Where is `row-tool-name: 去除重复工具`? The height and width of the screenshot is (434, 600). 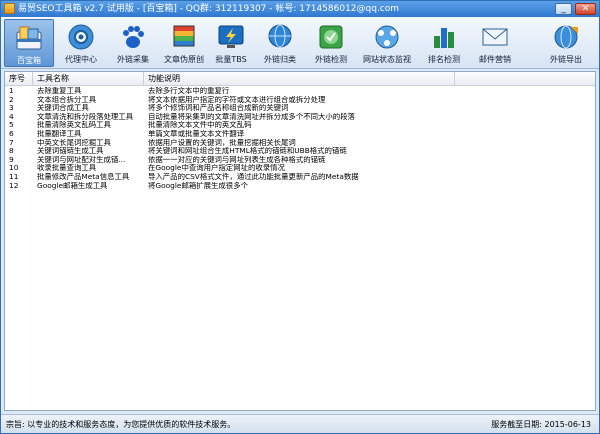 row-tool-name: 去除重复工具 is located at coordinates (59, 91).